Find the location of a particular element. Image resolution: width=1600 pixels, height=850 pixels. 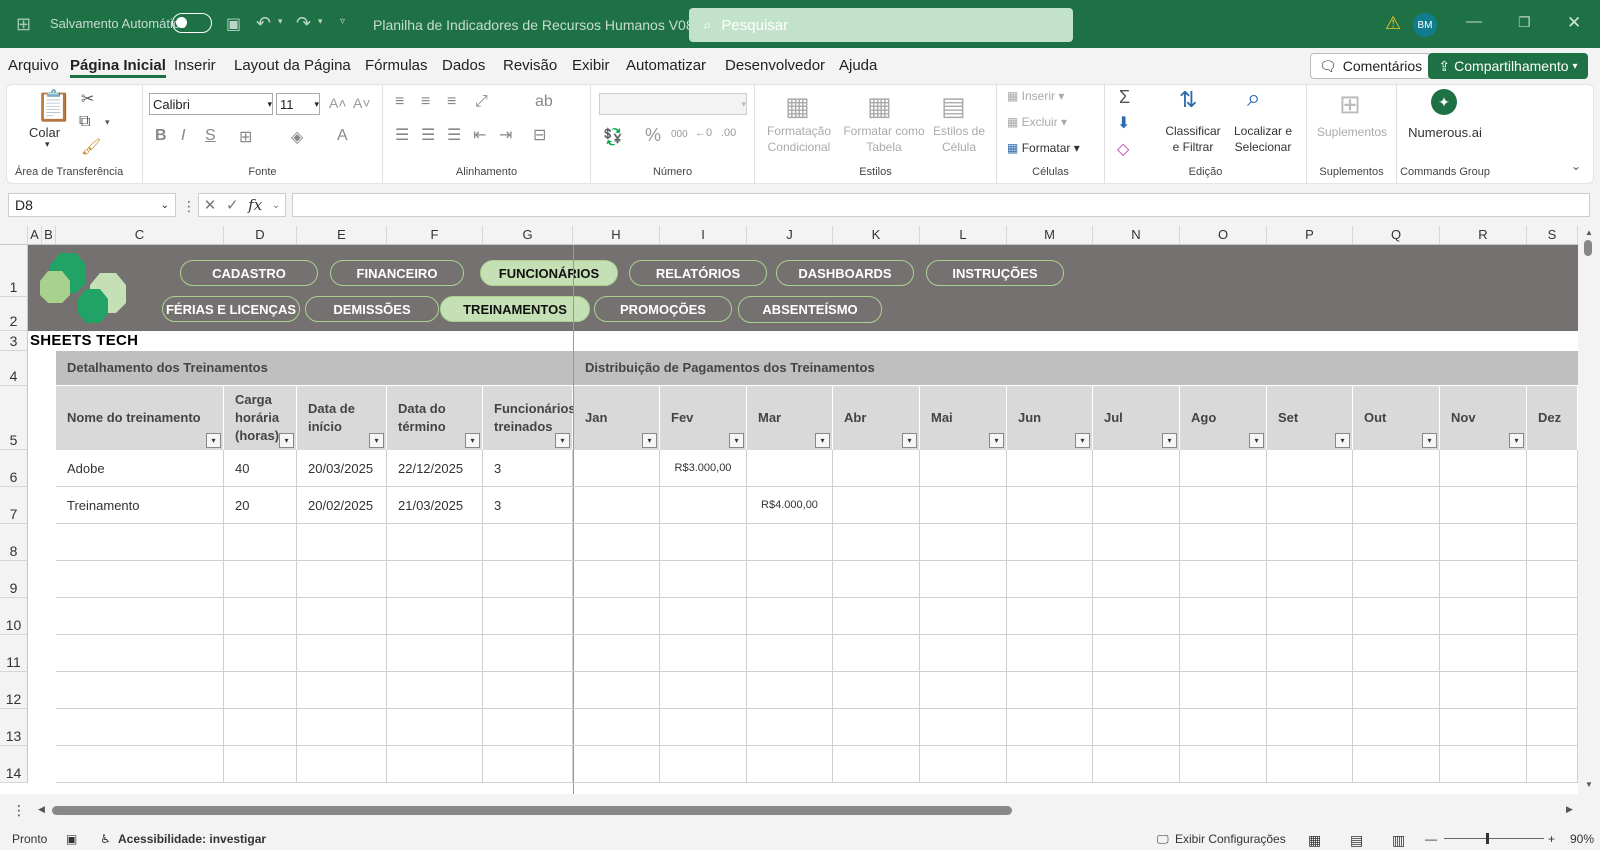

col-header-n: N is located at coordinates (1136, 235).